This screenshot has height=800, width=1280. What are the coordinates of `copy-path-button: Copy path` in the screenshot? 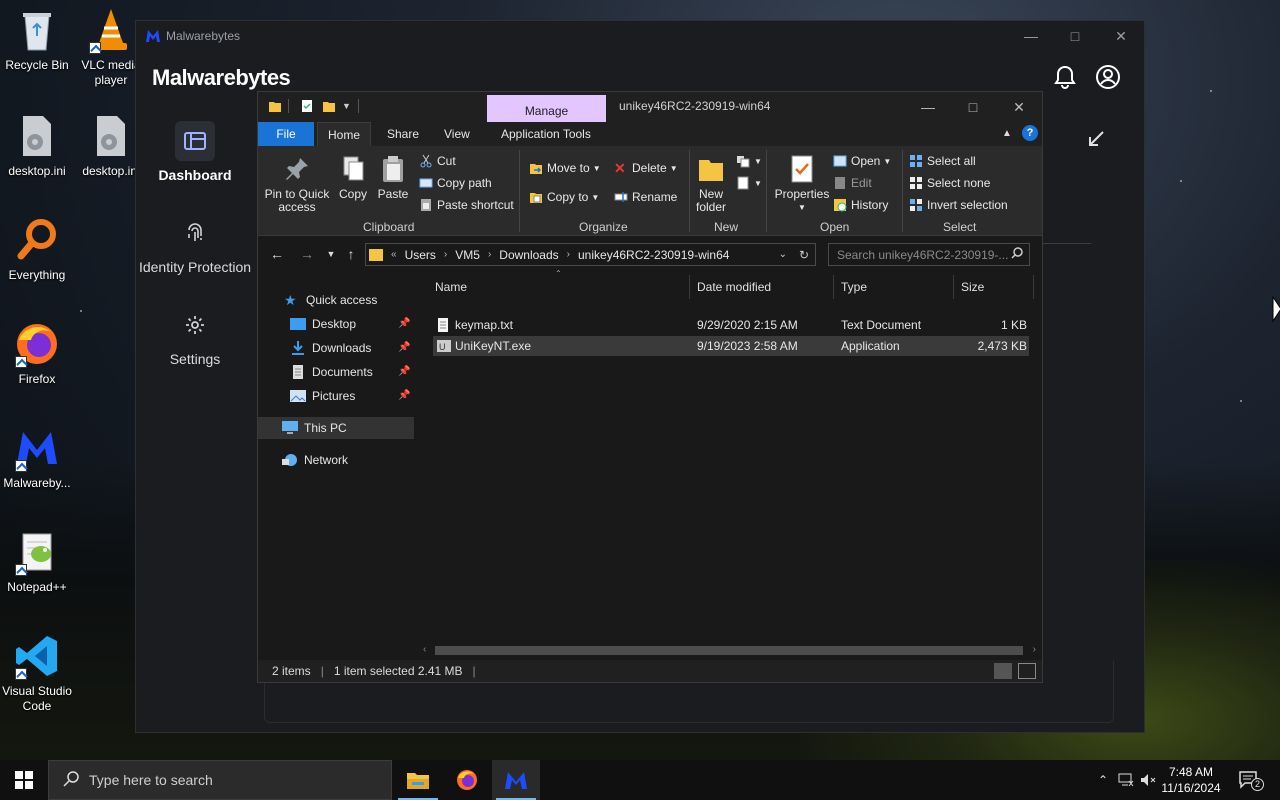 It's located at (455, 183).